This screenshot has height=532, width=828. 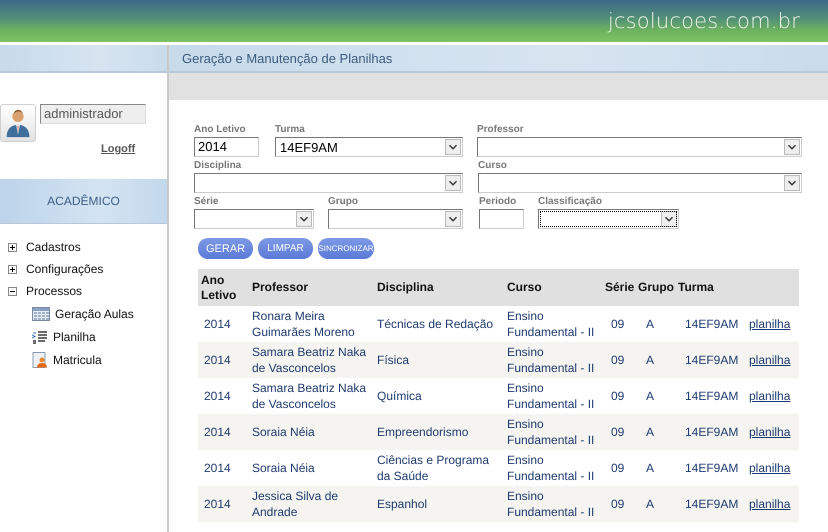 What do you see at coordinates (83, 201) in the screenshot?
I see `section-header: ACADÊMICO` at bounding box center [83, 201].